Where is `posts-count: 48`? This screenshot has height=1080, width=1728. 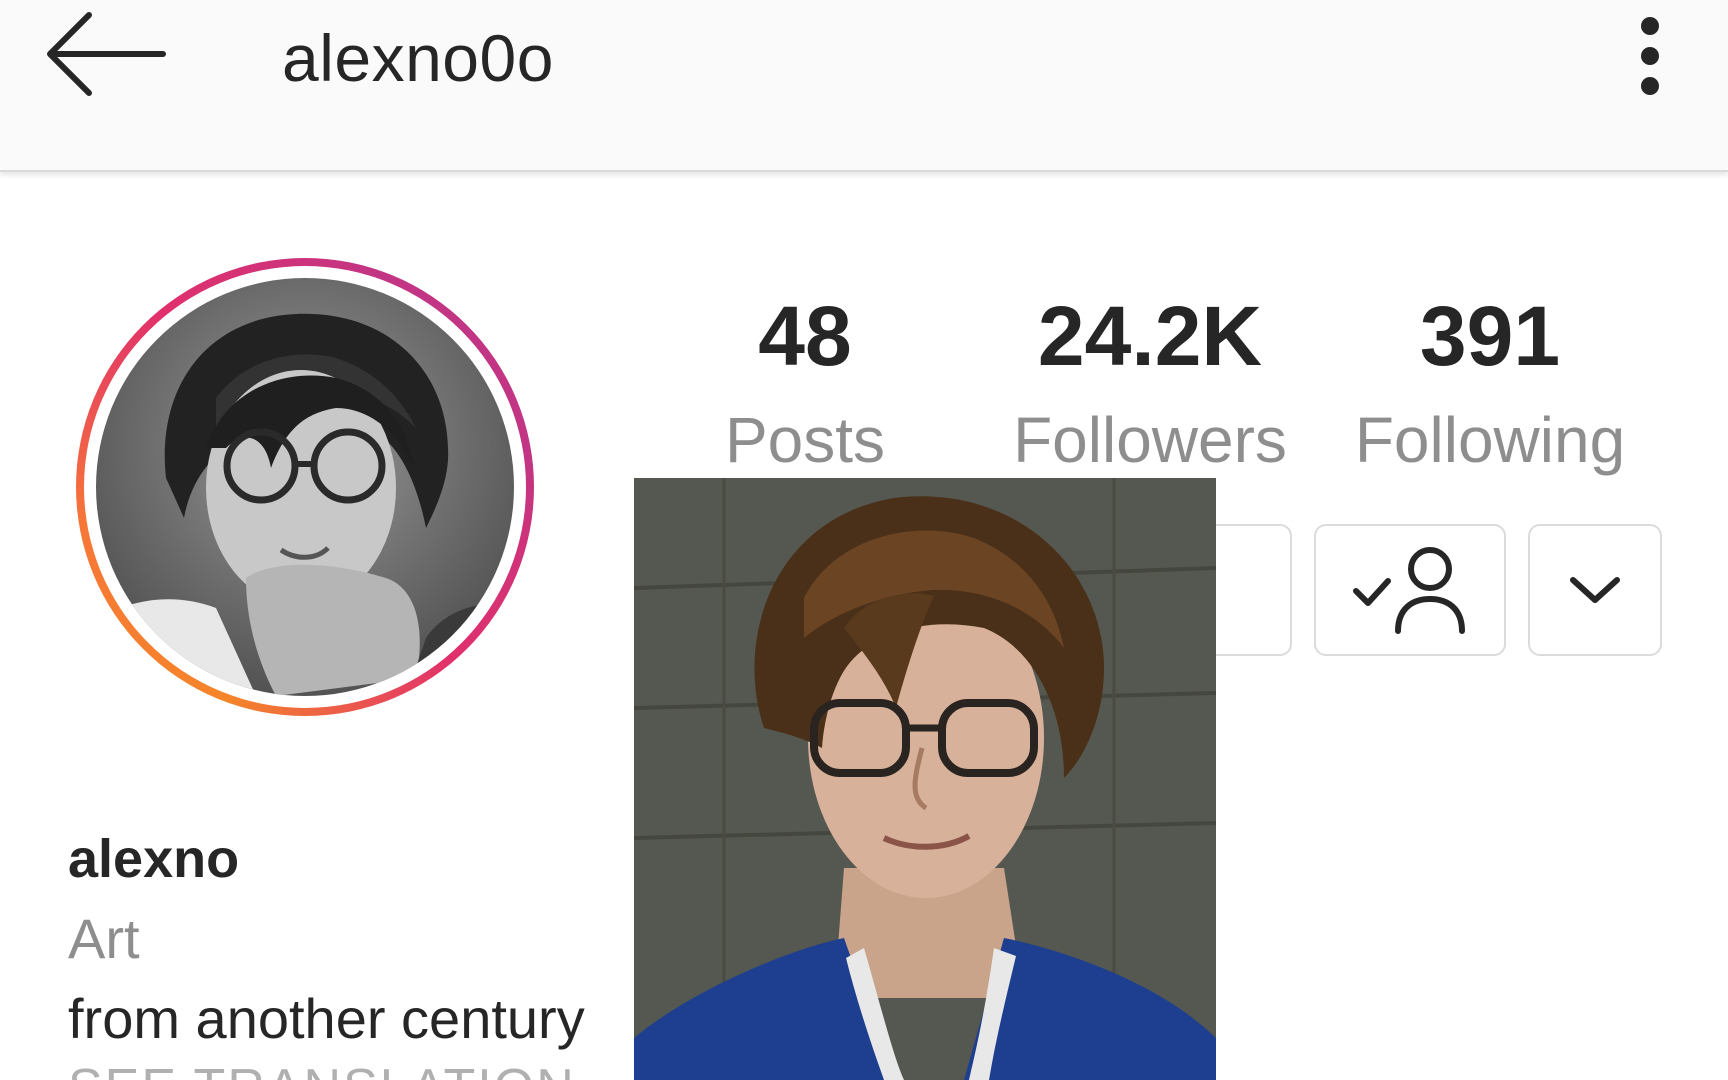
posts-count: 48 is located at coordinates (805, 336).